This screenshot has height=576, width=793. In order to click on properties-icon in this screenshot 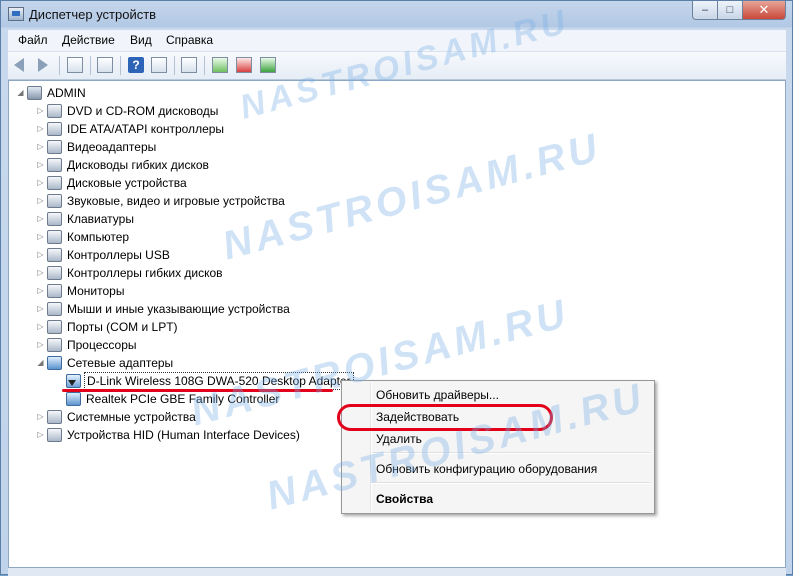, I will do `click(105, 65)`.